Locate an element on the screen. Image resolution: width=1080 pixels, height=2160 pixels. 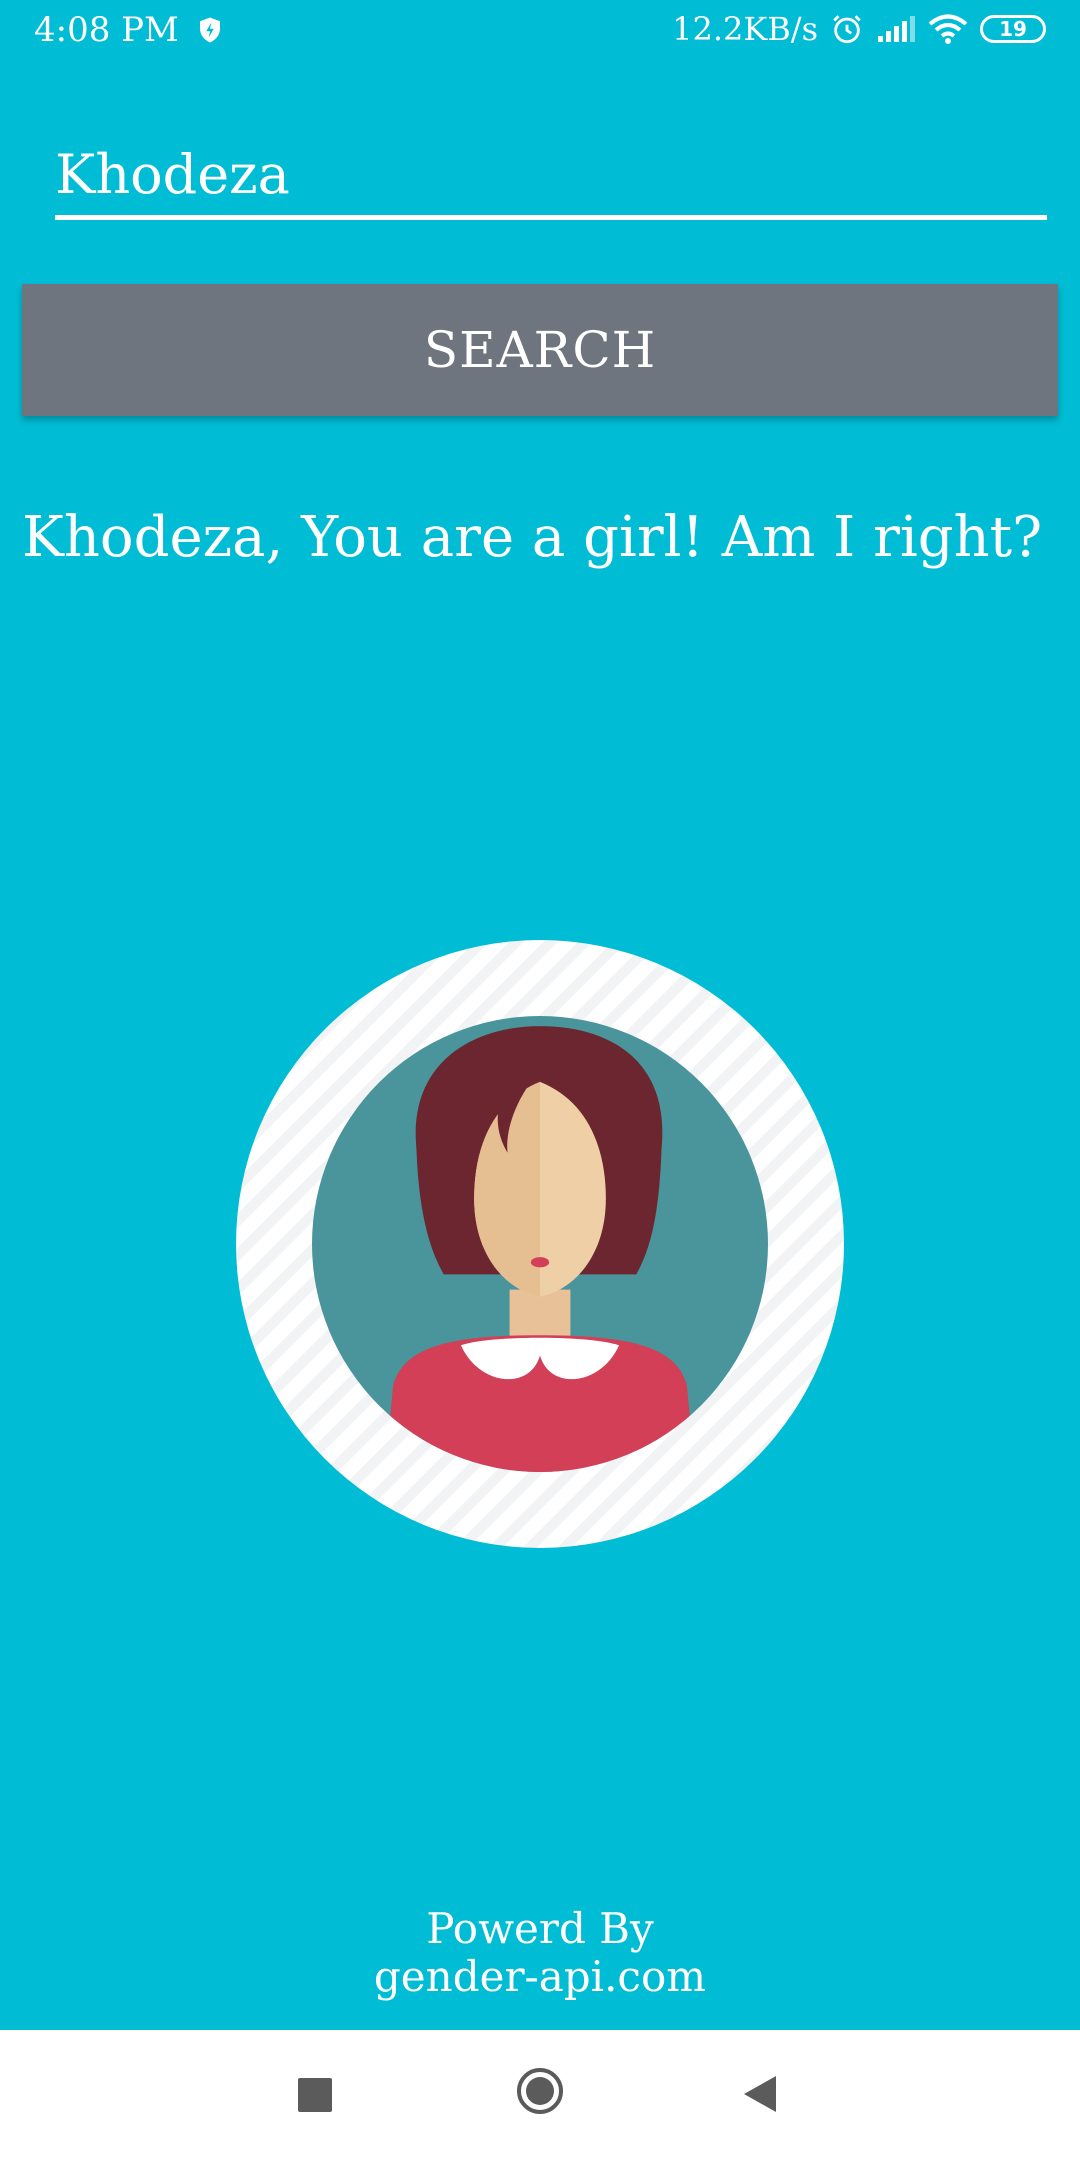
status-right: 12.2KB/s 19 is located at coordinates (853, 29).